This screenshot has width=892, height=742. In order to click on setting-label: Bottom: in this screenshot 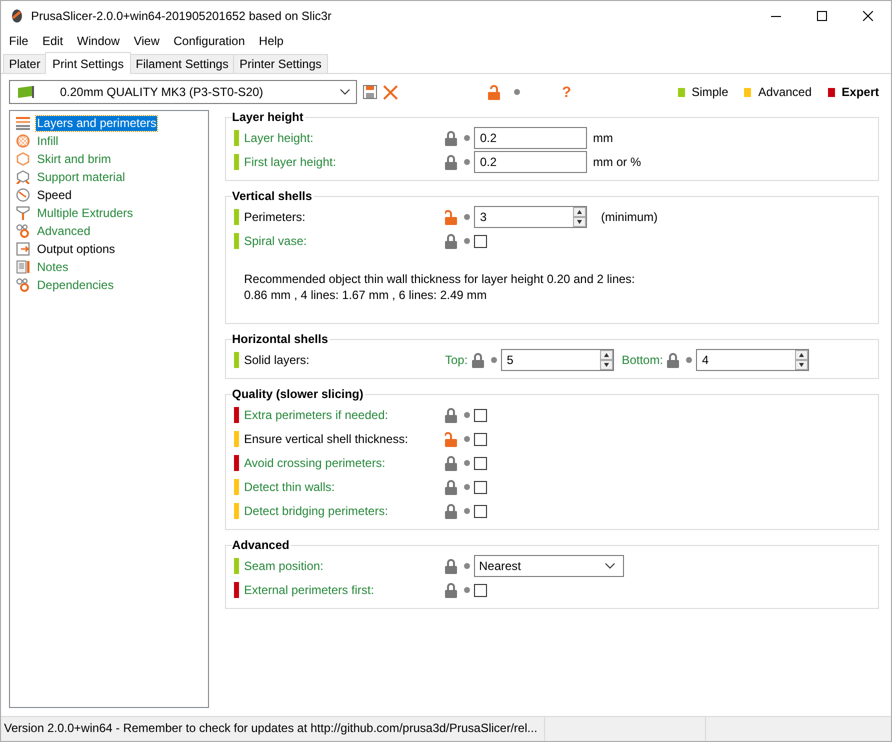, I will do `click(643, 360)`.